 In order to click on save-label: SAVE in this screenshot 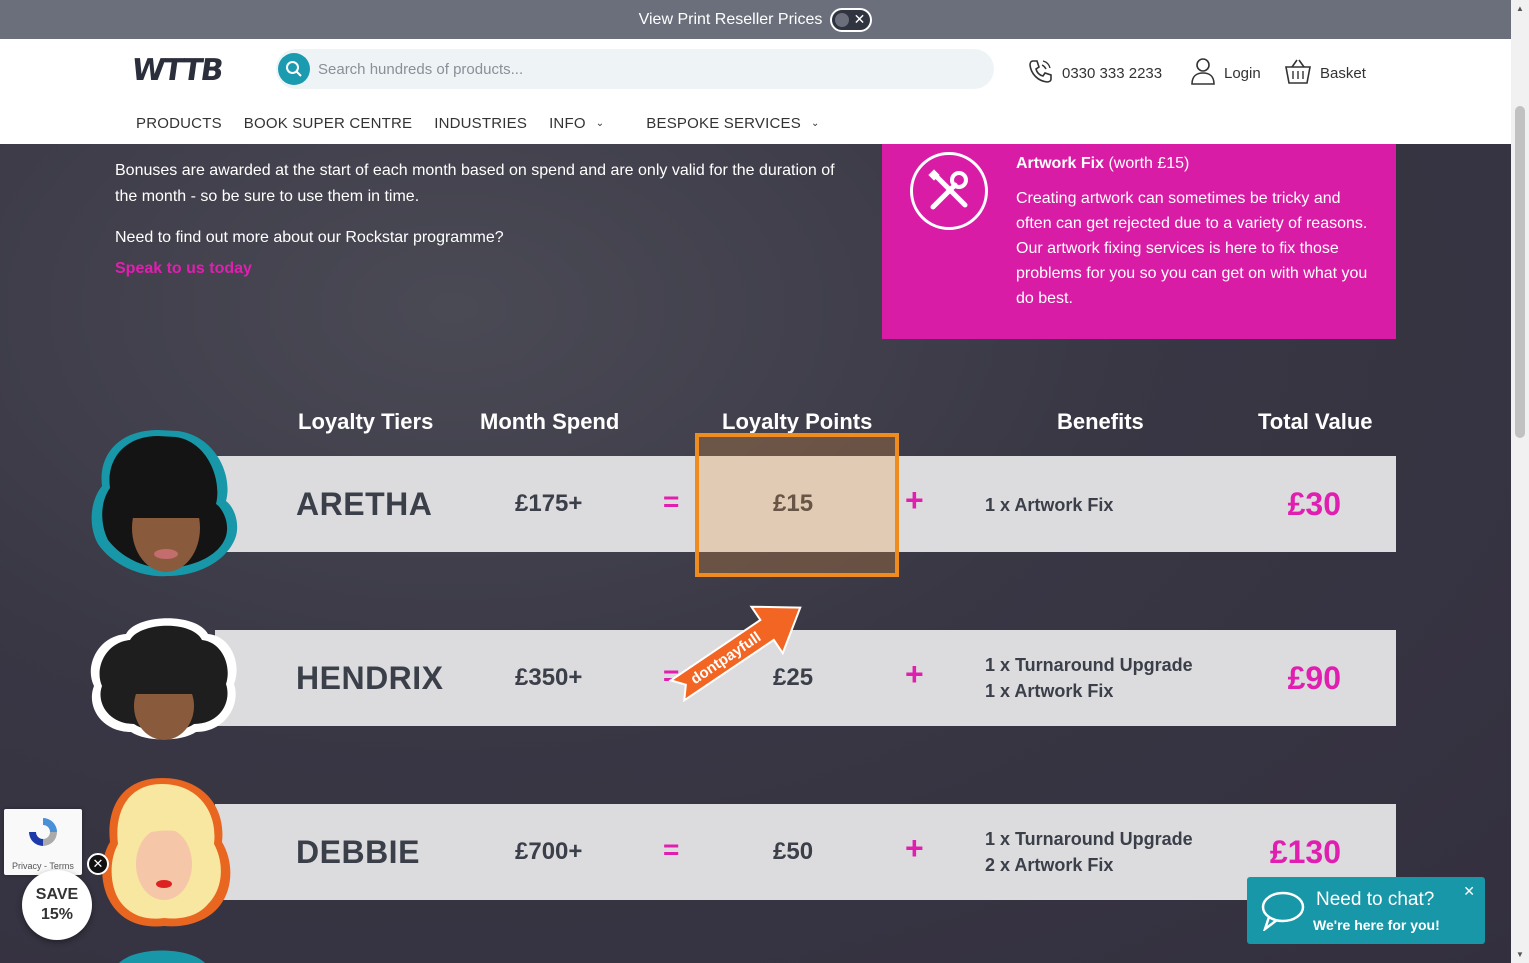, I will do `click(57, 894)`.